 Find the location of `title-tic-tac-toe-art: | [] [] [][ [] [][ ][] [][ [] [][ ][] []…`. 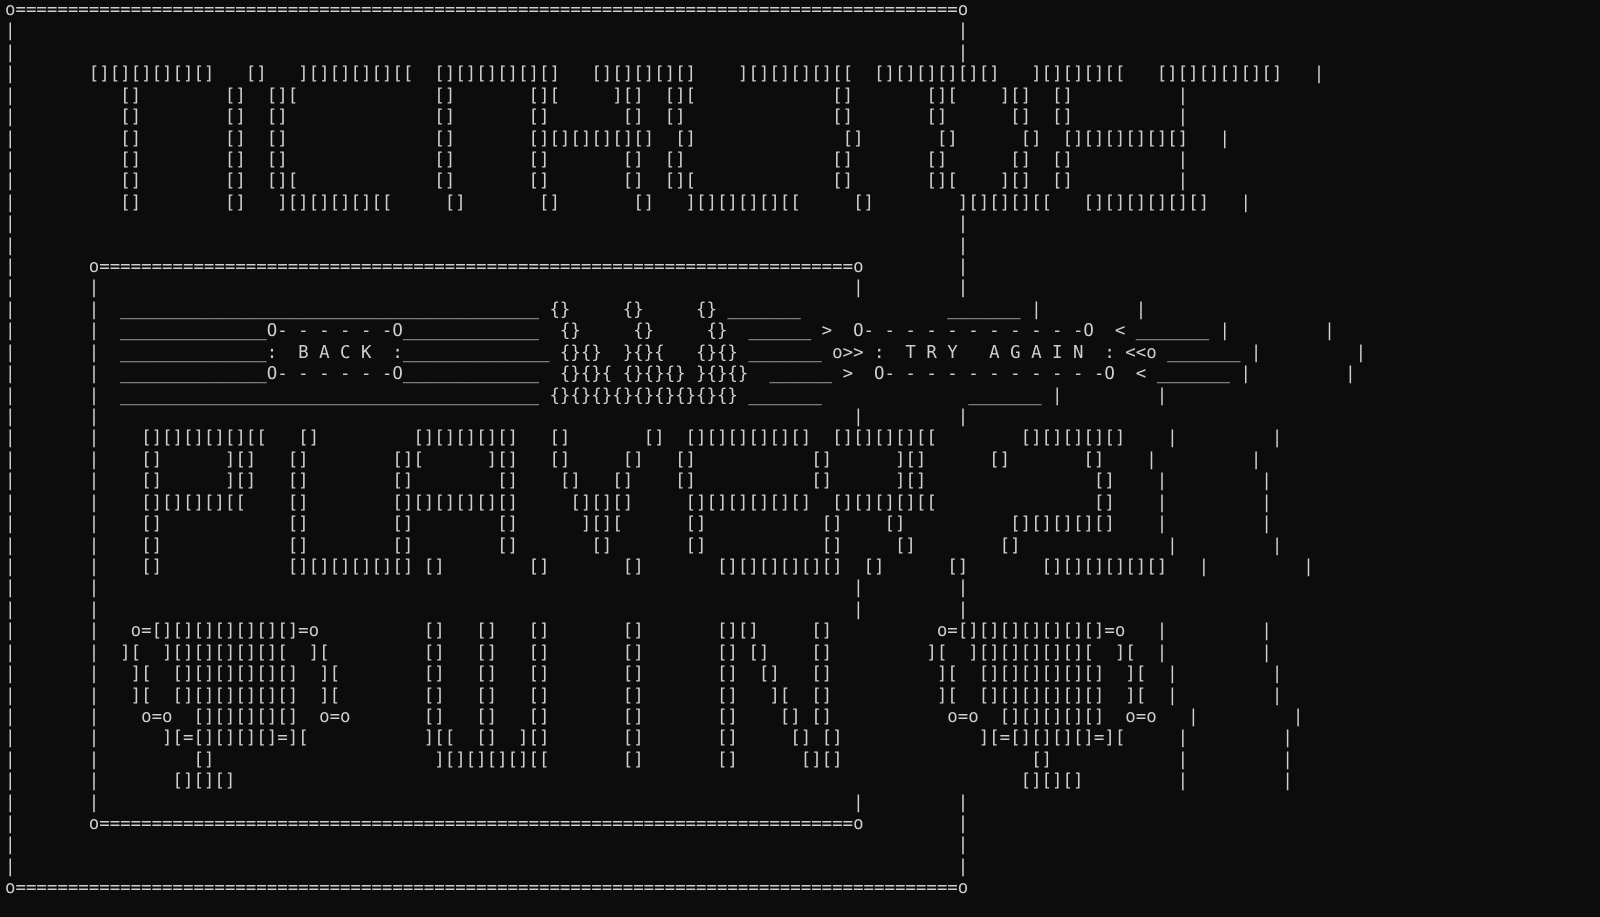

title-tic-tac-toe-art: | [] [] [][ [] [][ ][] [][ [] [][ ][] []… is located at coordinates (597, 95).